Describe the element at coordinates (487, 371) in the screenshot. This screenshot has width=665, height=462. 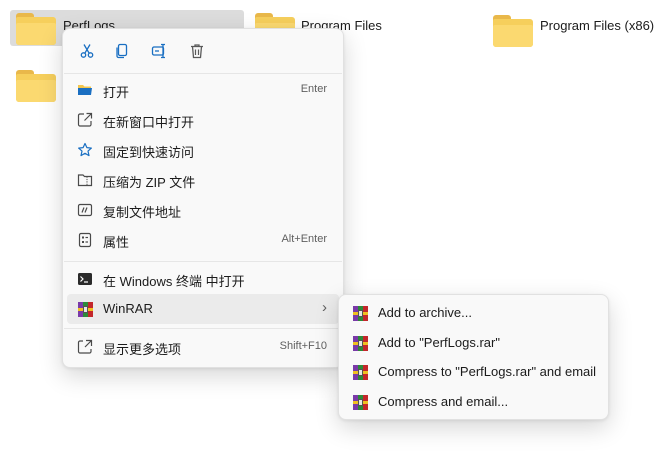
I see `submenu-item-label: Compress to "PerfLogs.rar" and email` at that location.